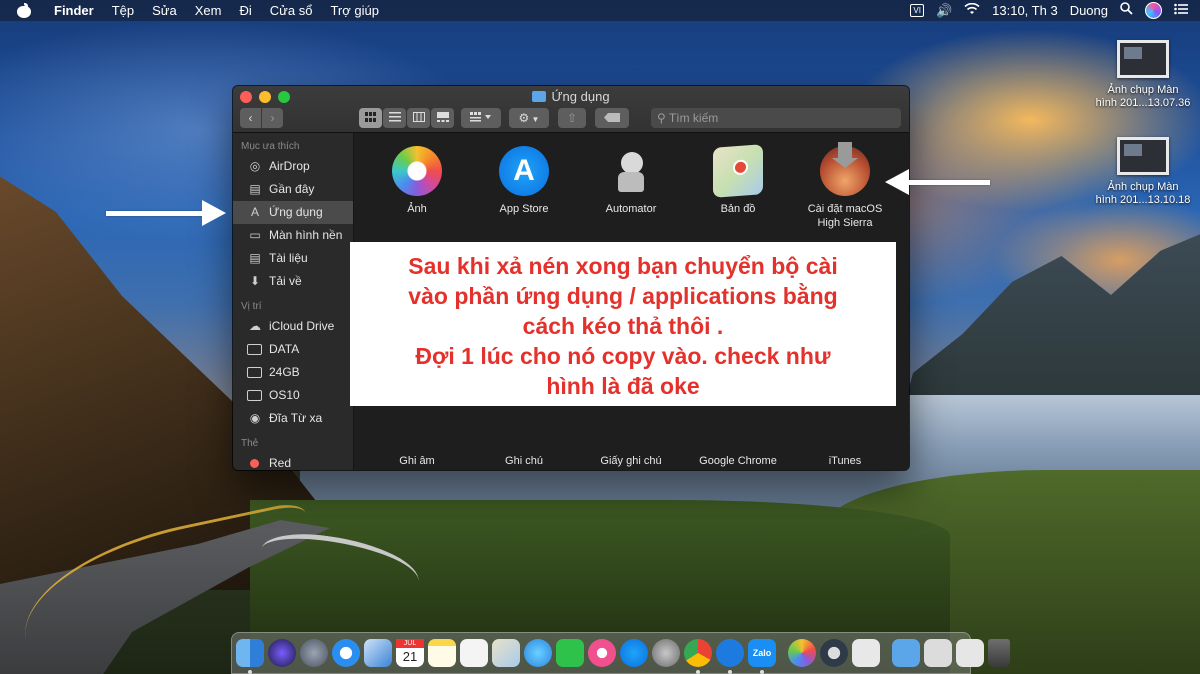 The image size is (1200, 674). I want to click on share-icon: ⇧, so click(572, 118).